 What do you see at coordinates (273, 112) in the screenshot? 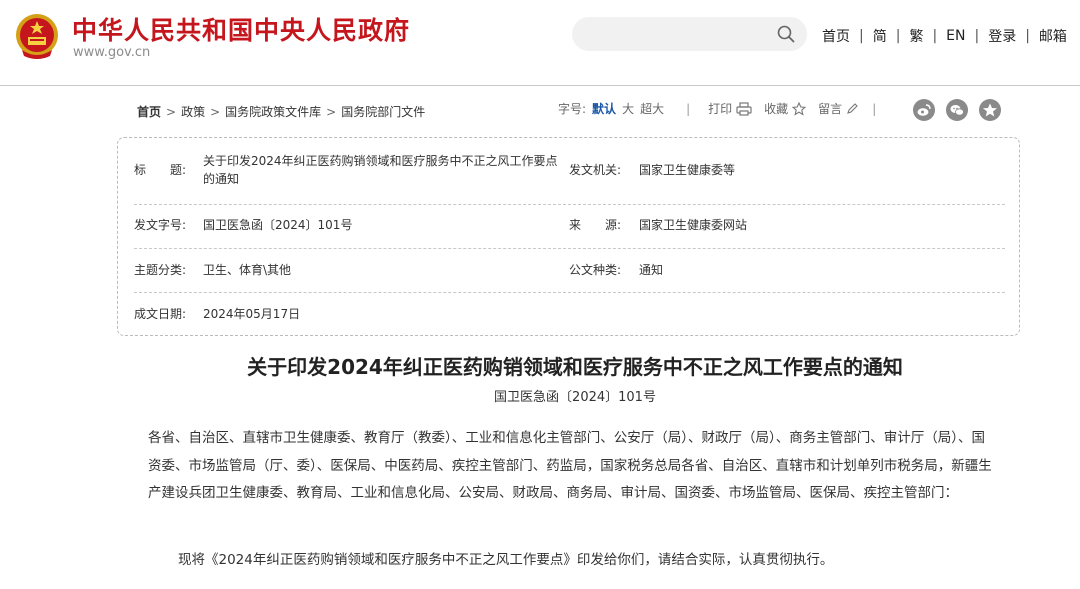
I see `breadcrumb-policy-library: 国务院政策文件库` at bounding box center [273, 112].